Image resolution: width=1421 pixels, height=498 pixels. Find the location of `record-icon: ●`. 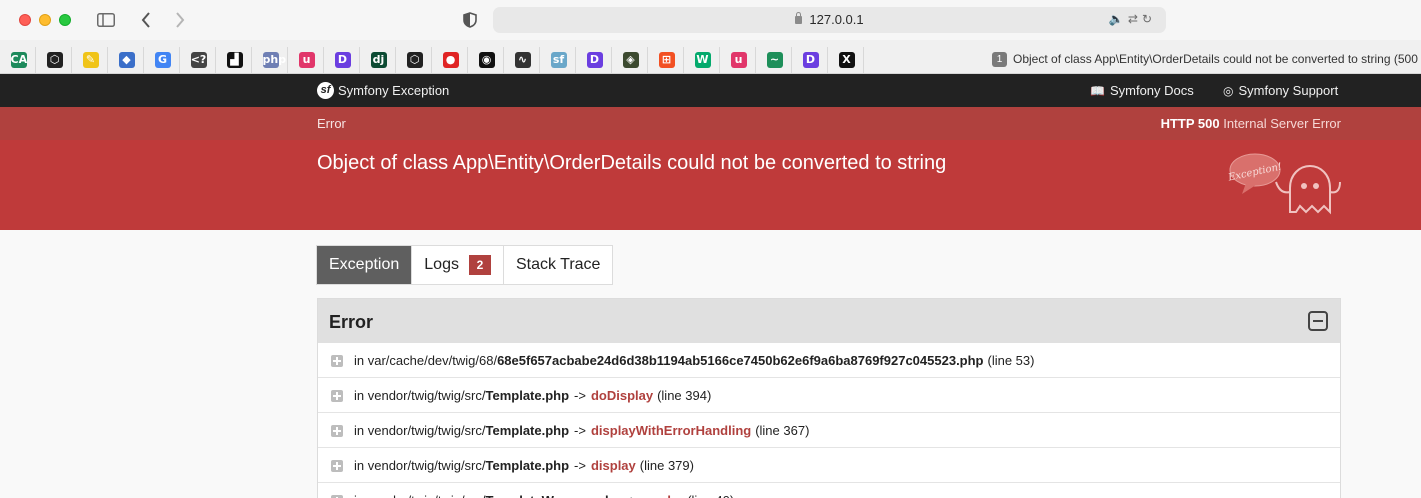

record-icon: ● is located at coordinates (450, 60).